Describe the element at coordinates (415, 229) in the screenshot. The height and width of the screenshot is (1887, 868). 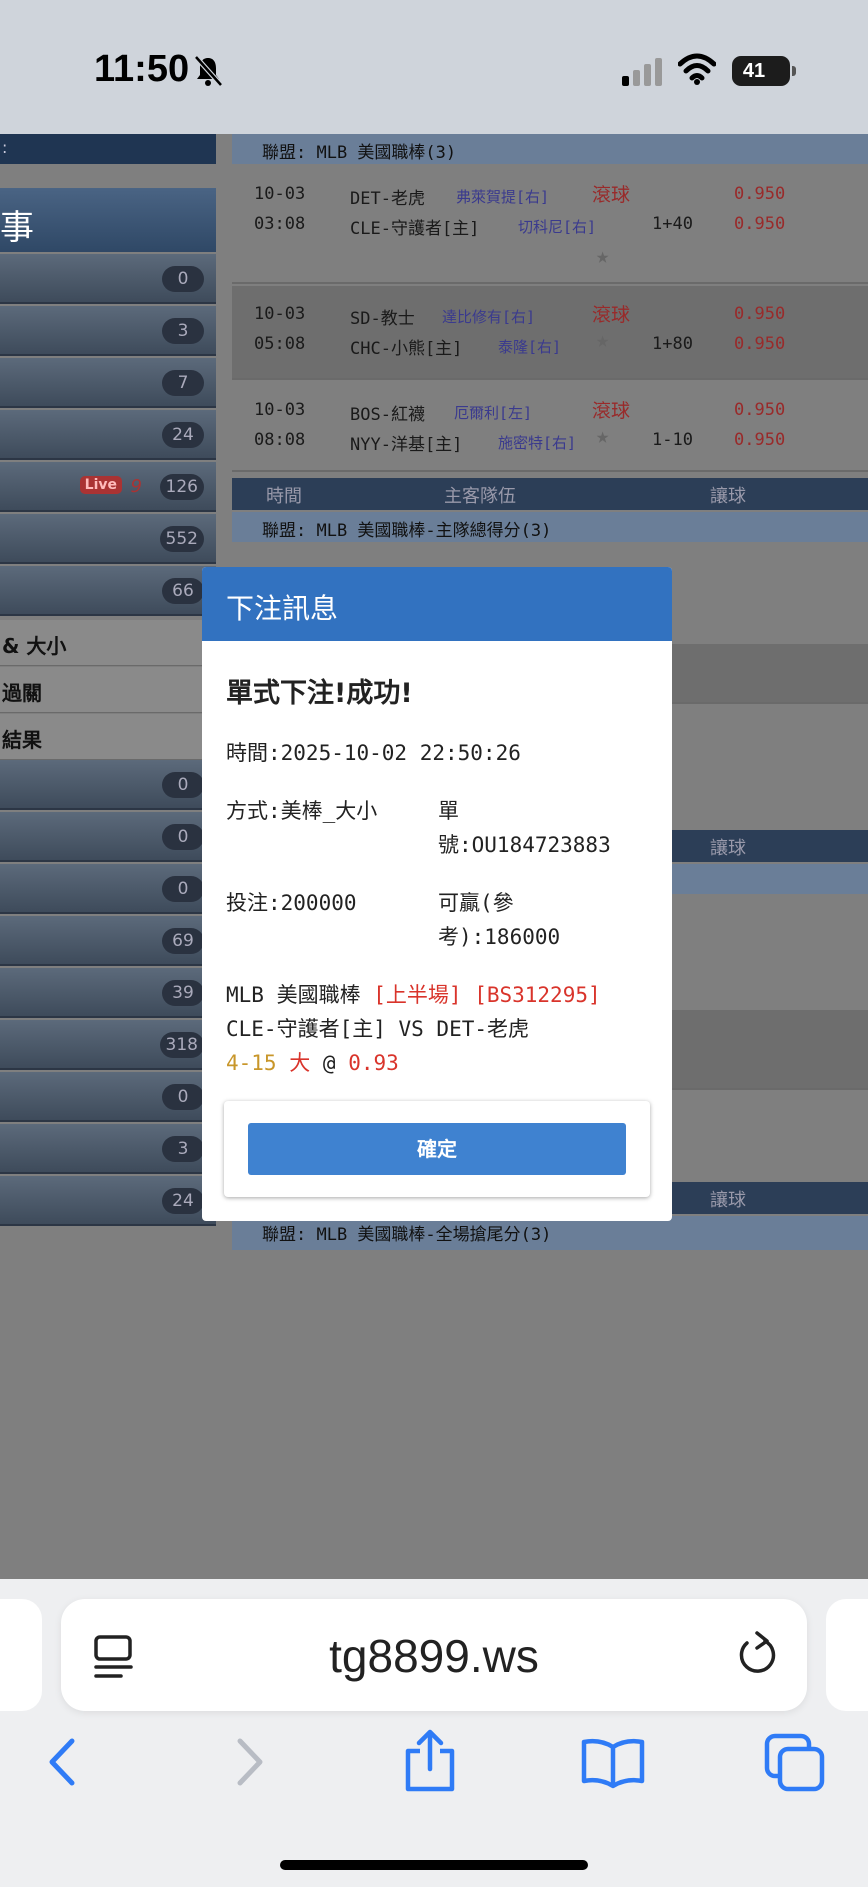
I see `home-team: CLE-守護者[主]` at that location.